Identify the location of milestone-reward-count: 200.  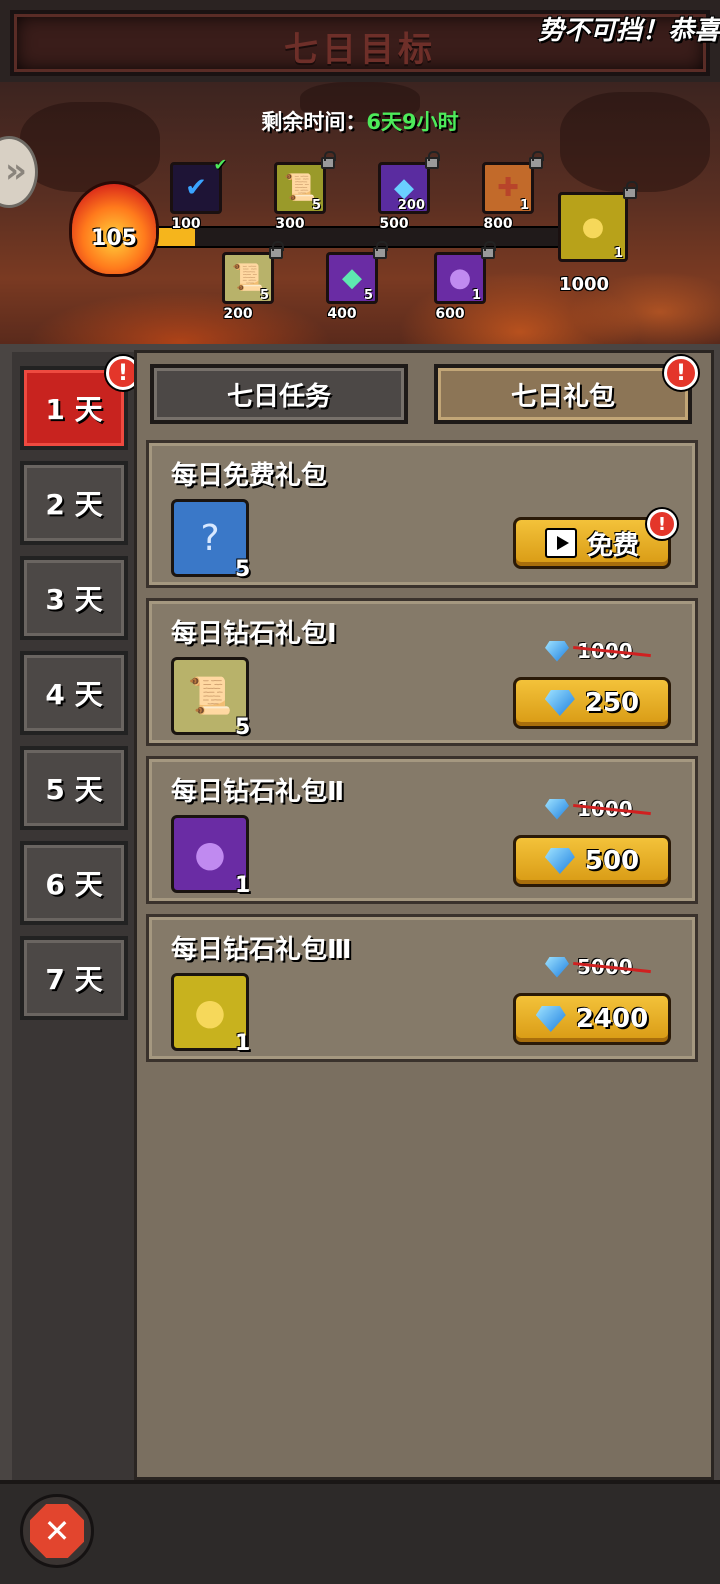
(411, 205).